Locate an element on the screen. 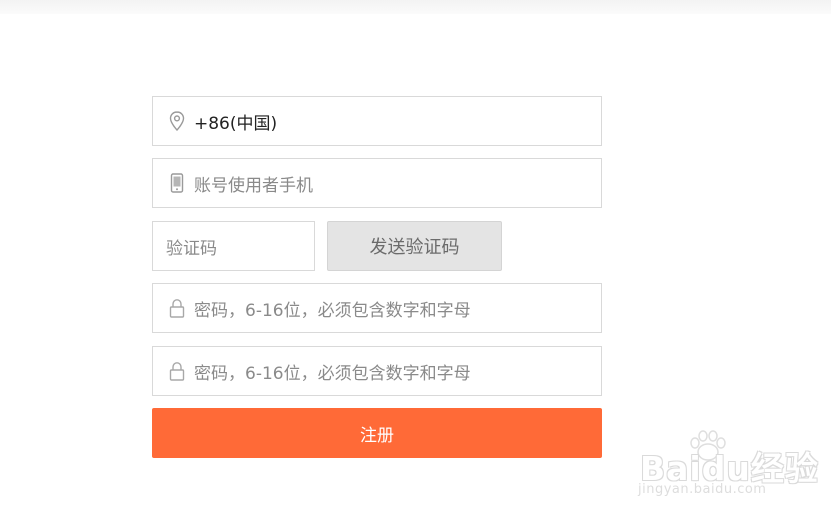  baidu-jingyan-watermark: Baidu经验 jingyan.baidu.com is located at coordinates (724, 470).